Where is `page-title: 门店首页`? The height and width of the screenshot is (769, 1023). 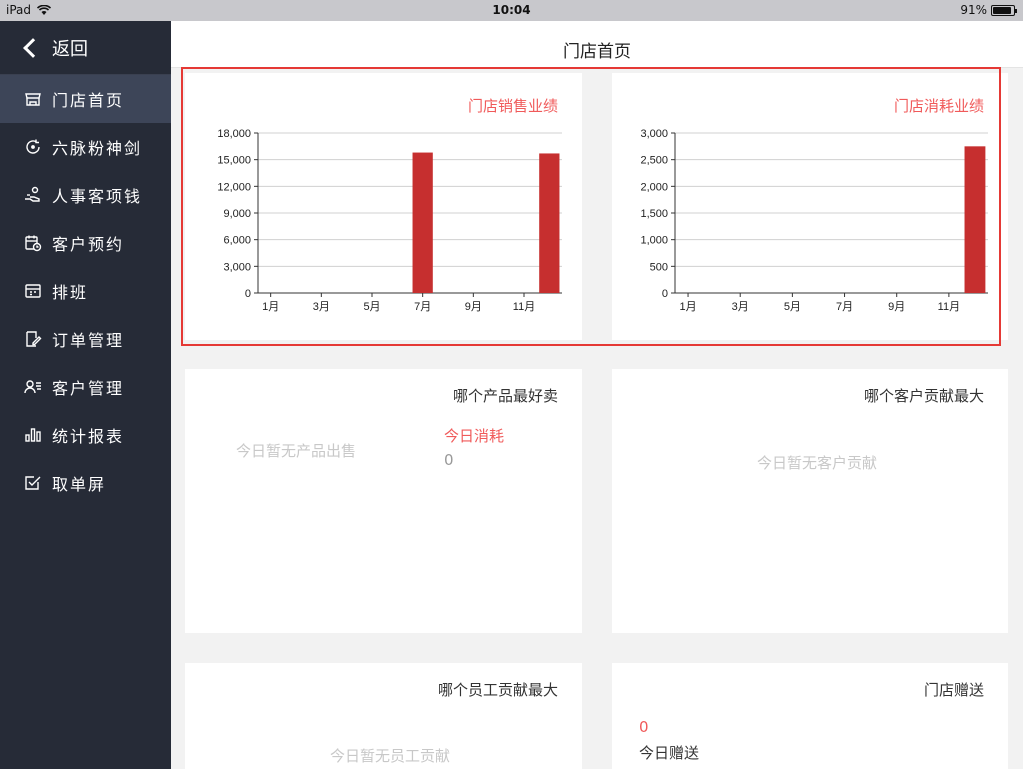 page-title: 门店首页 is located at coordinates (597, 52).